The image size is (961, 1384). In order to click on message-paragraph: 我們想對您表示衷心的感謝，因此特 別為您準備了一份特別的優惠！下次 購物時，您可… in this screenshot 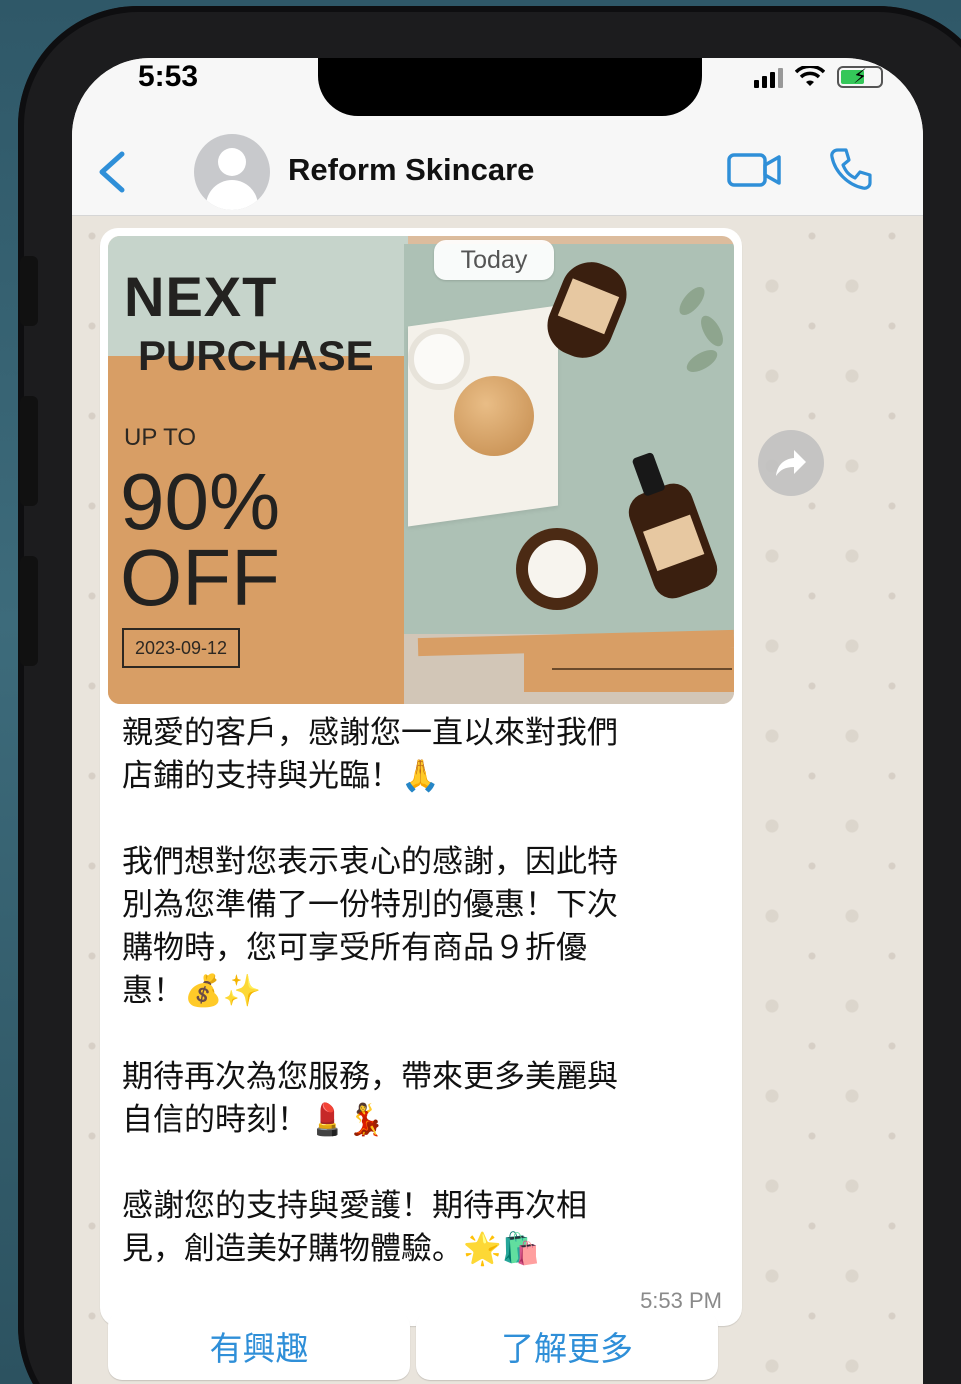, I will do `click(370, 926)`.